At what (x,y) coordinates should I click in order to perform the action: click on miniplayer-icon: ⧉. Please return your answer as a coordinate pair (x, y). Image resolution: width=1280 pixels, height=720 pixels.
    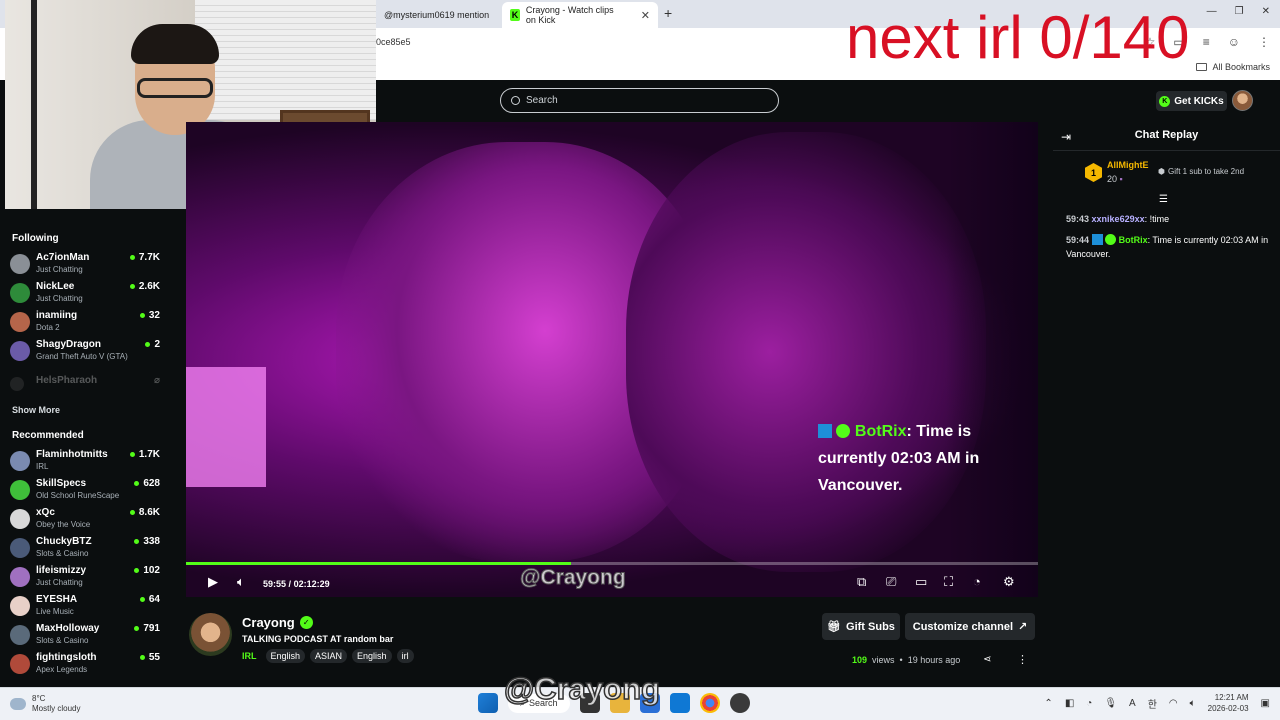
    Looking at the image, I should click on (861, 582).